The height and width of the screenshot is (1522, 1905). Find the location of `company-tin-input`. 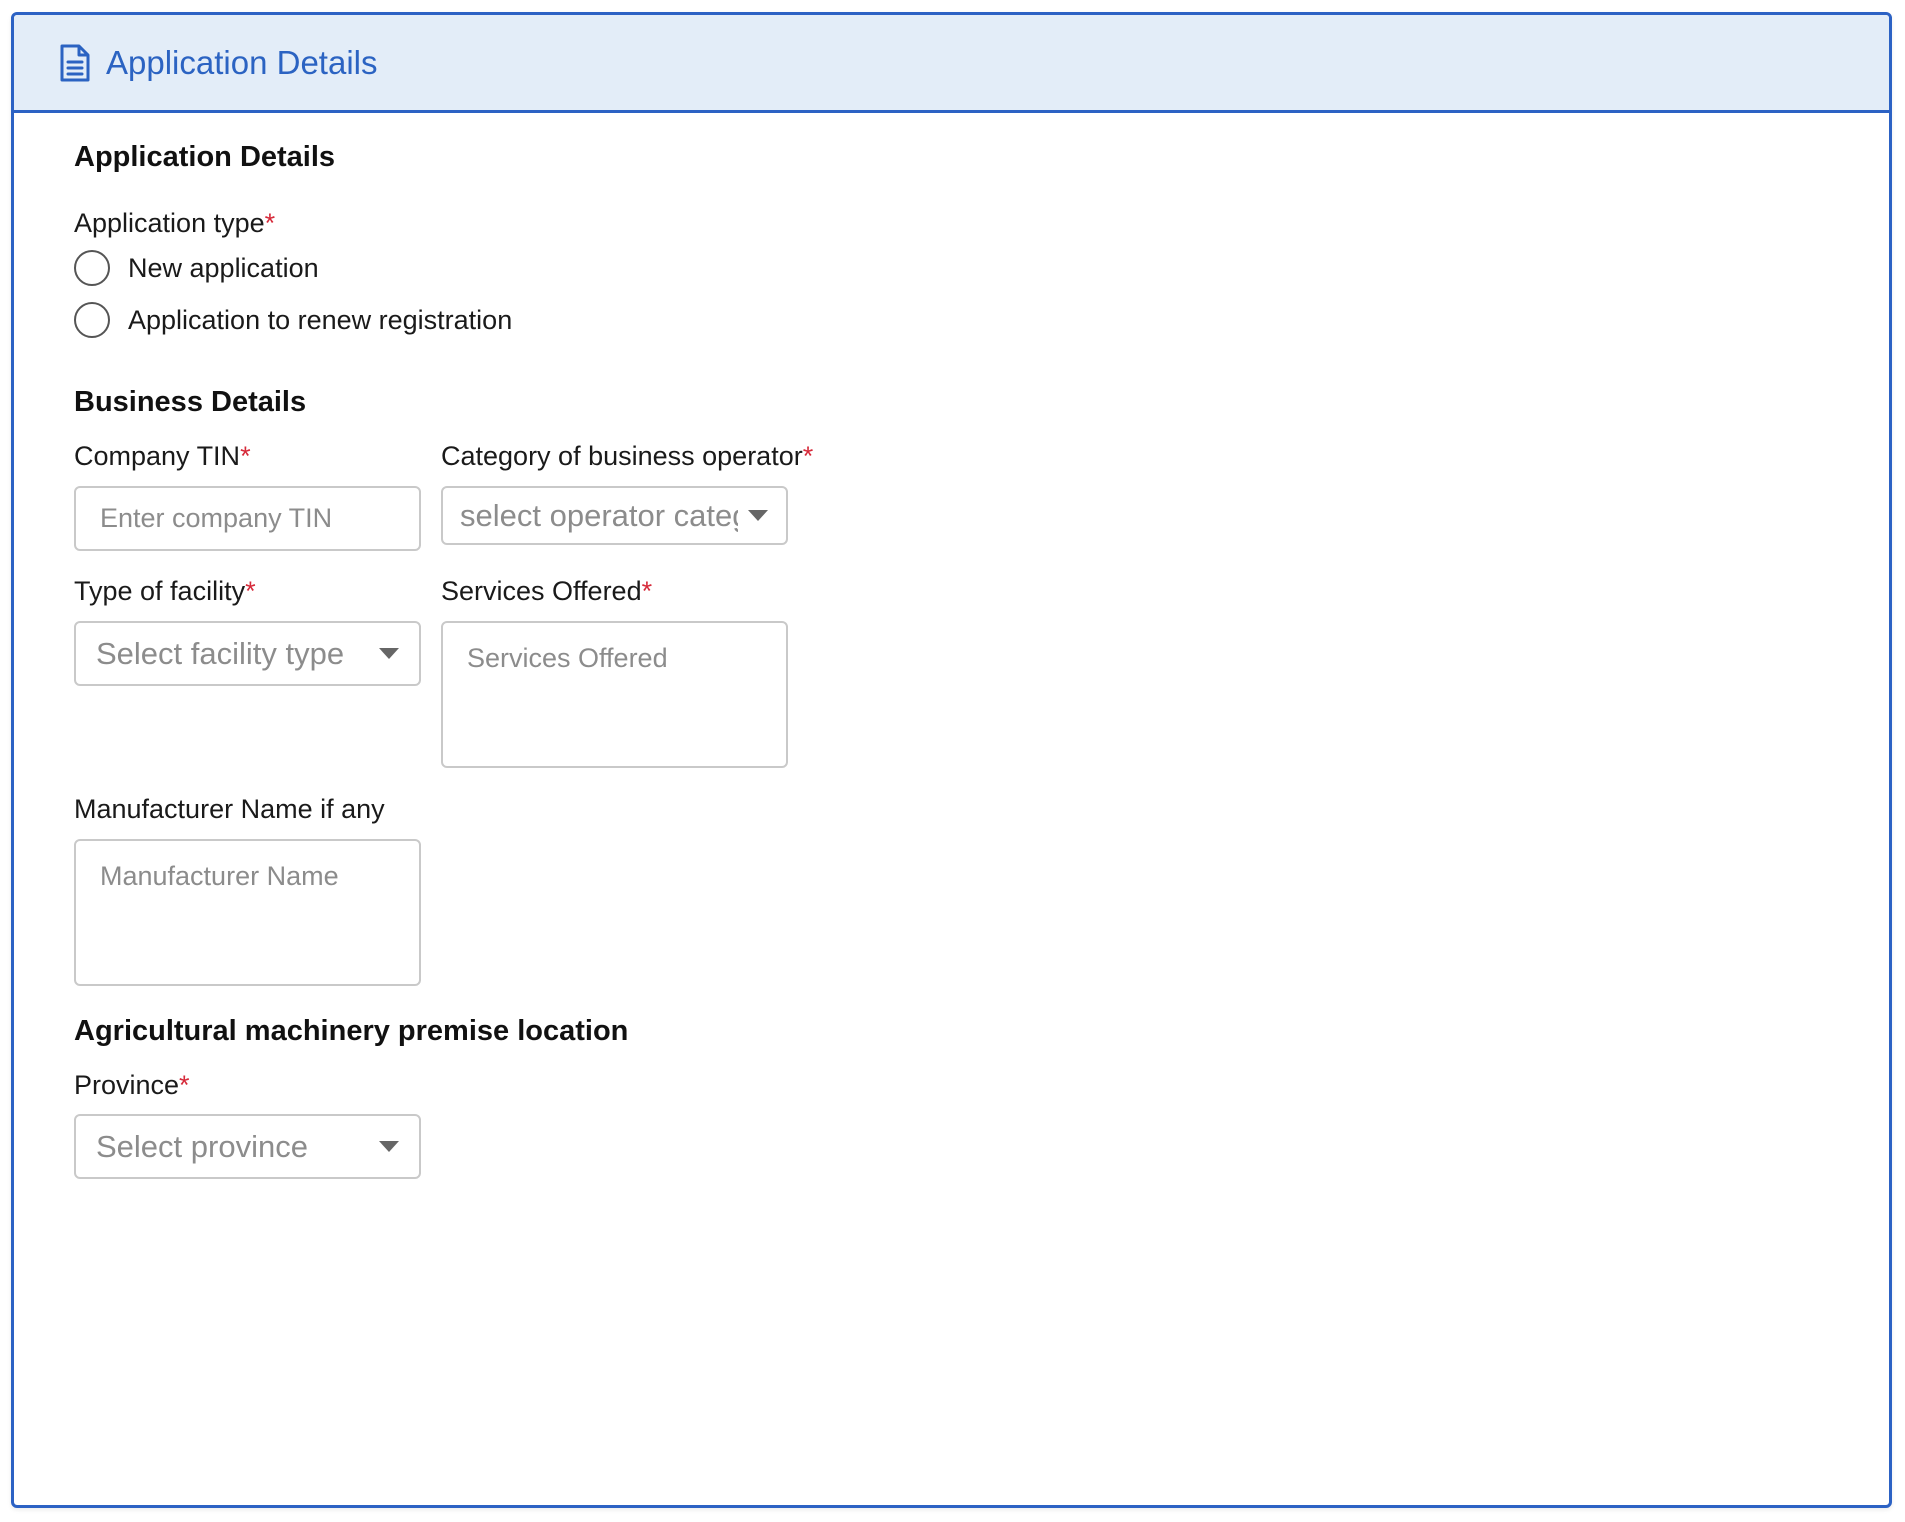

company-tin-input is located at coordinates (247, 518).